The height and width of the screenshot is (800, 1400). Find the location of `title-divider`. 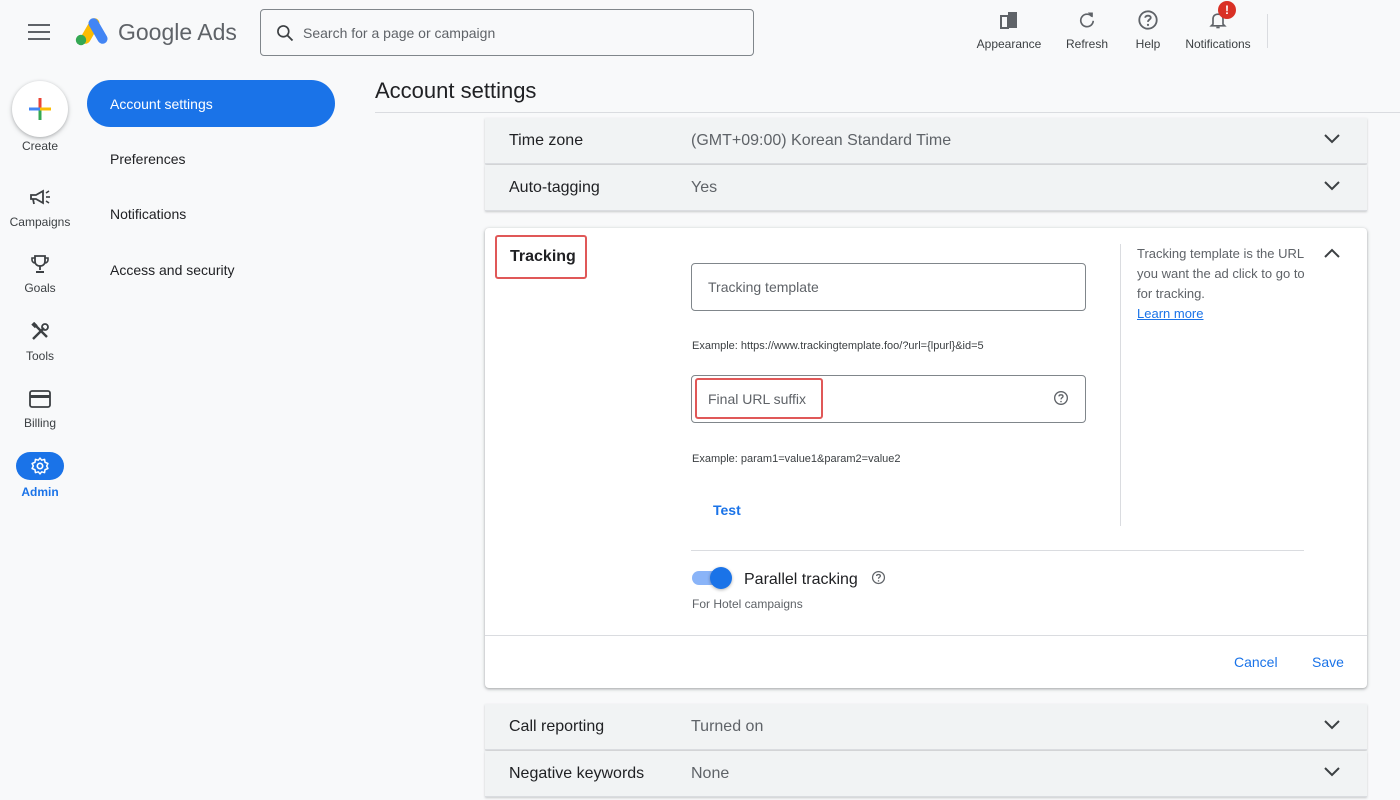

title-divider is located at coordinates (887, 112).